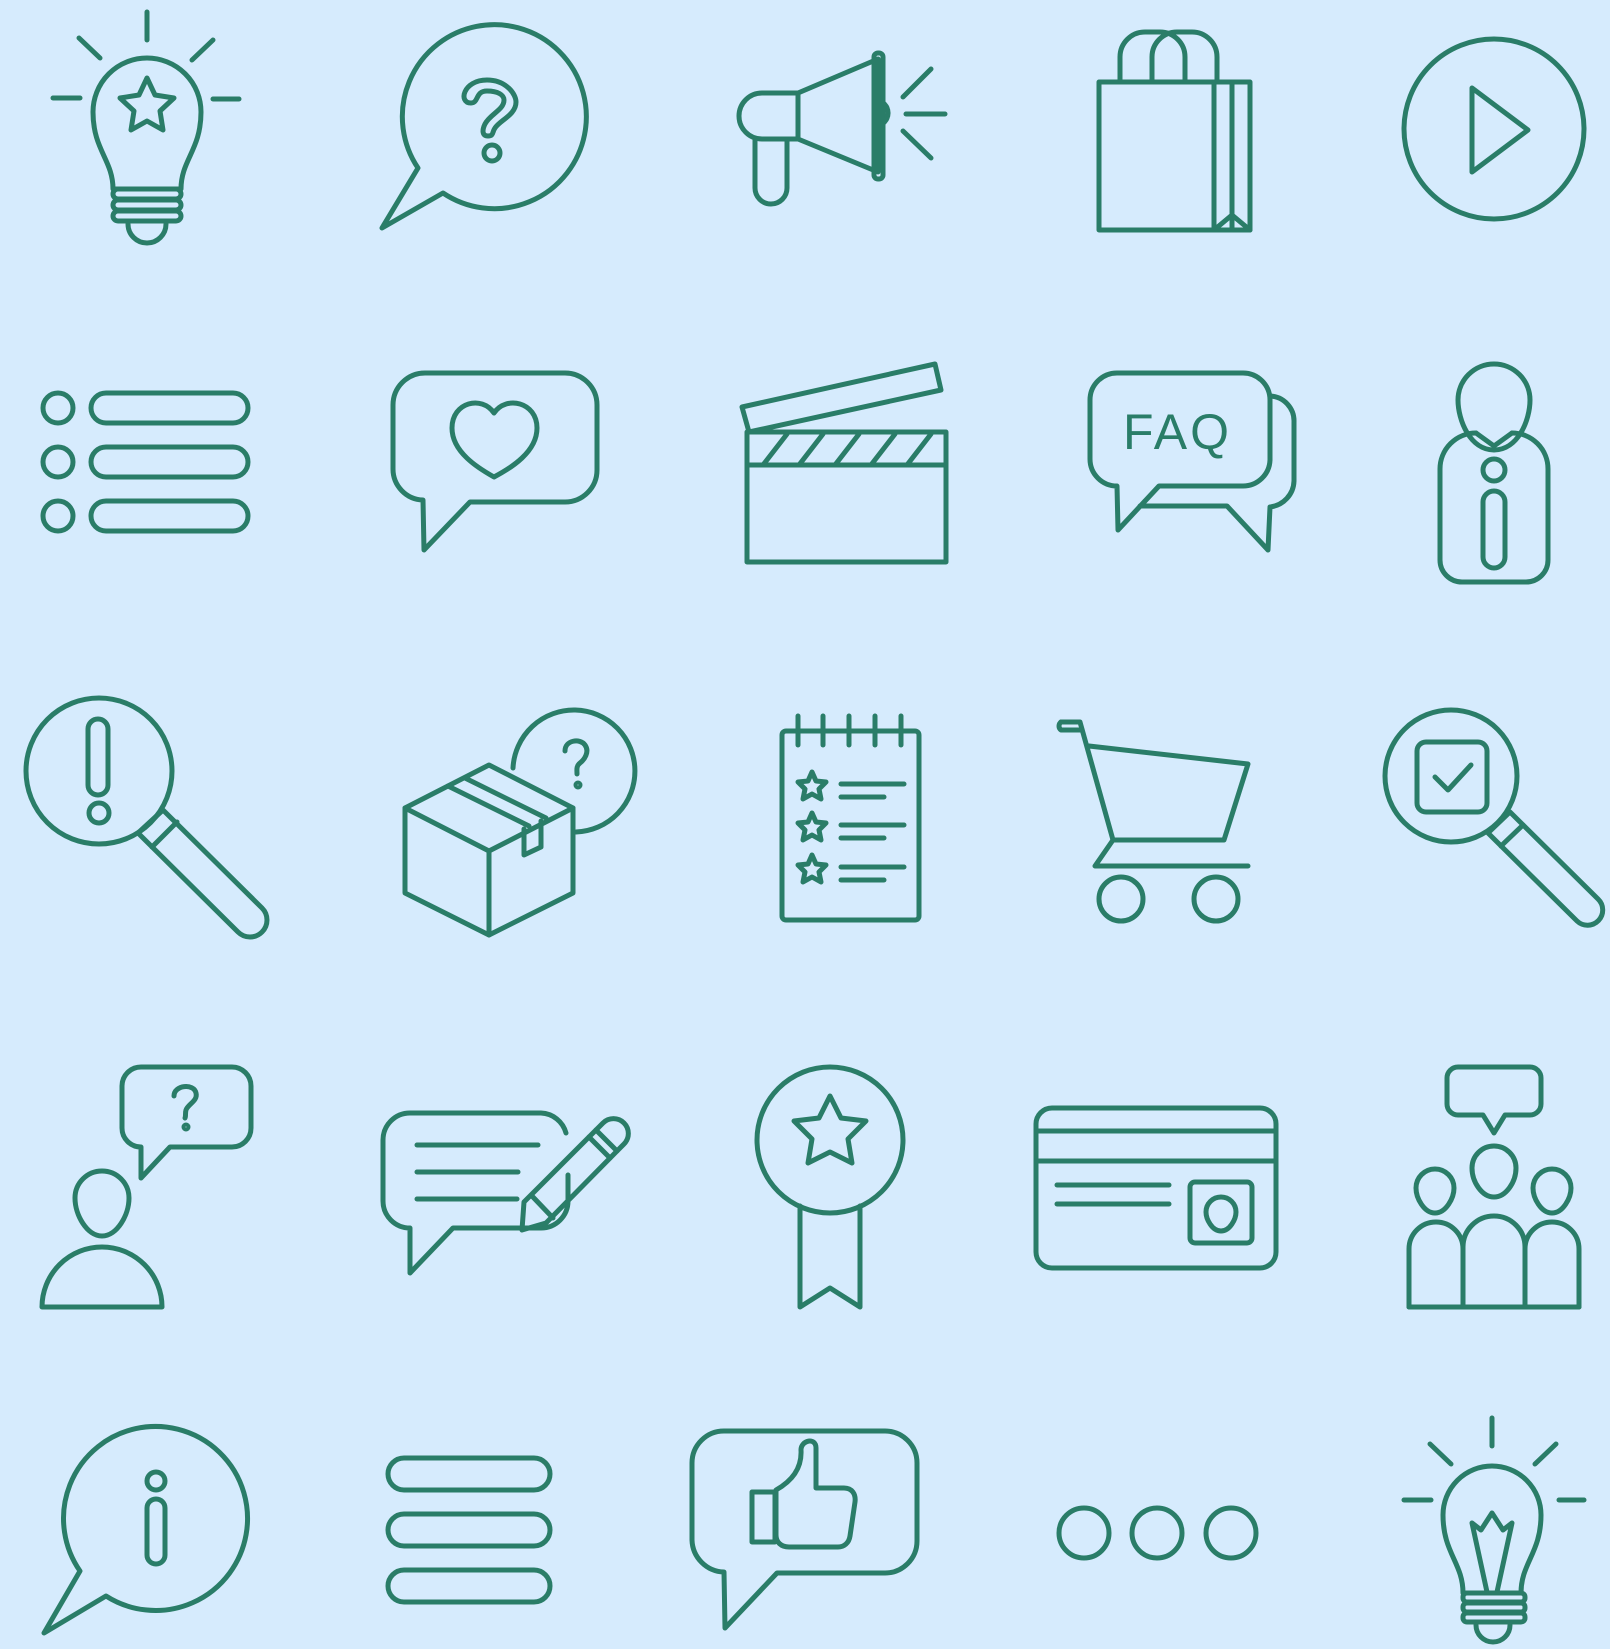 This screenshot has height=1649, width=1610. What do you see at coordinates (842, 128) in the screenshot?
I see `megaphone-icon` at bounding box center [842, 128].